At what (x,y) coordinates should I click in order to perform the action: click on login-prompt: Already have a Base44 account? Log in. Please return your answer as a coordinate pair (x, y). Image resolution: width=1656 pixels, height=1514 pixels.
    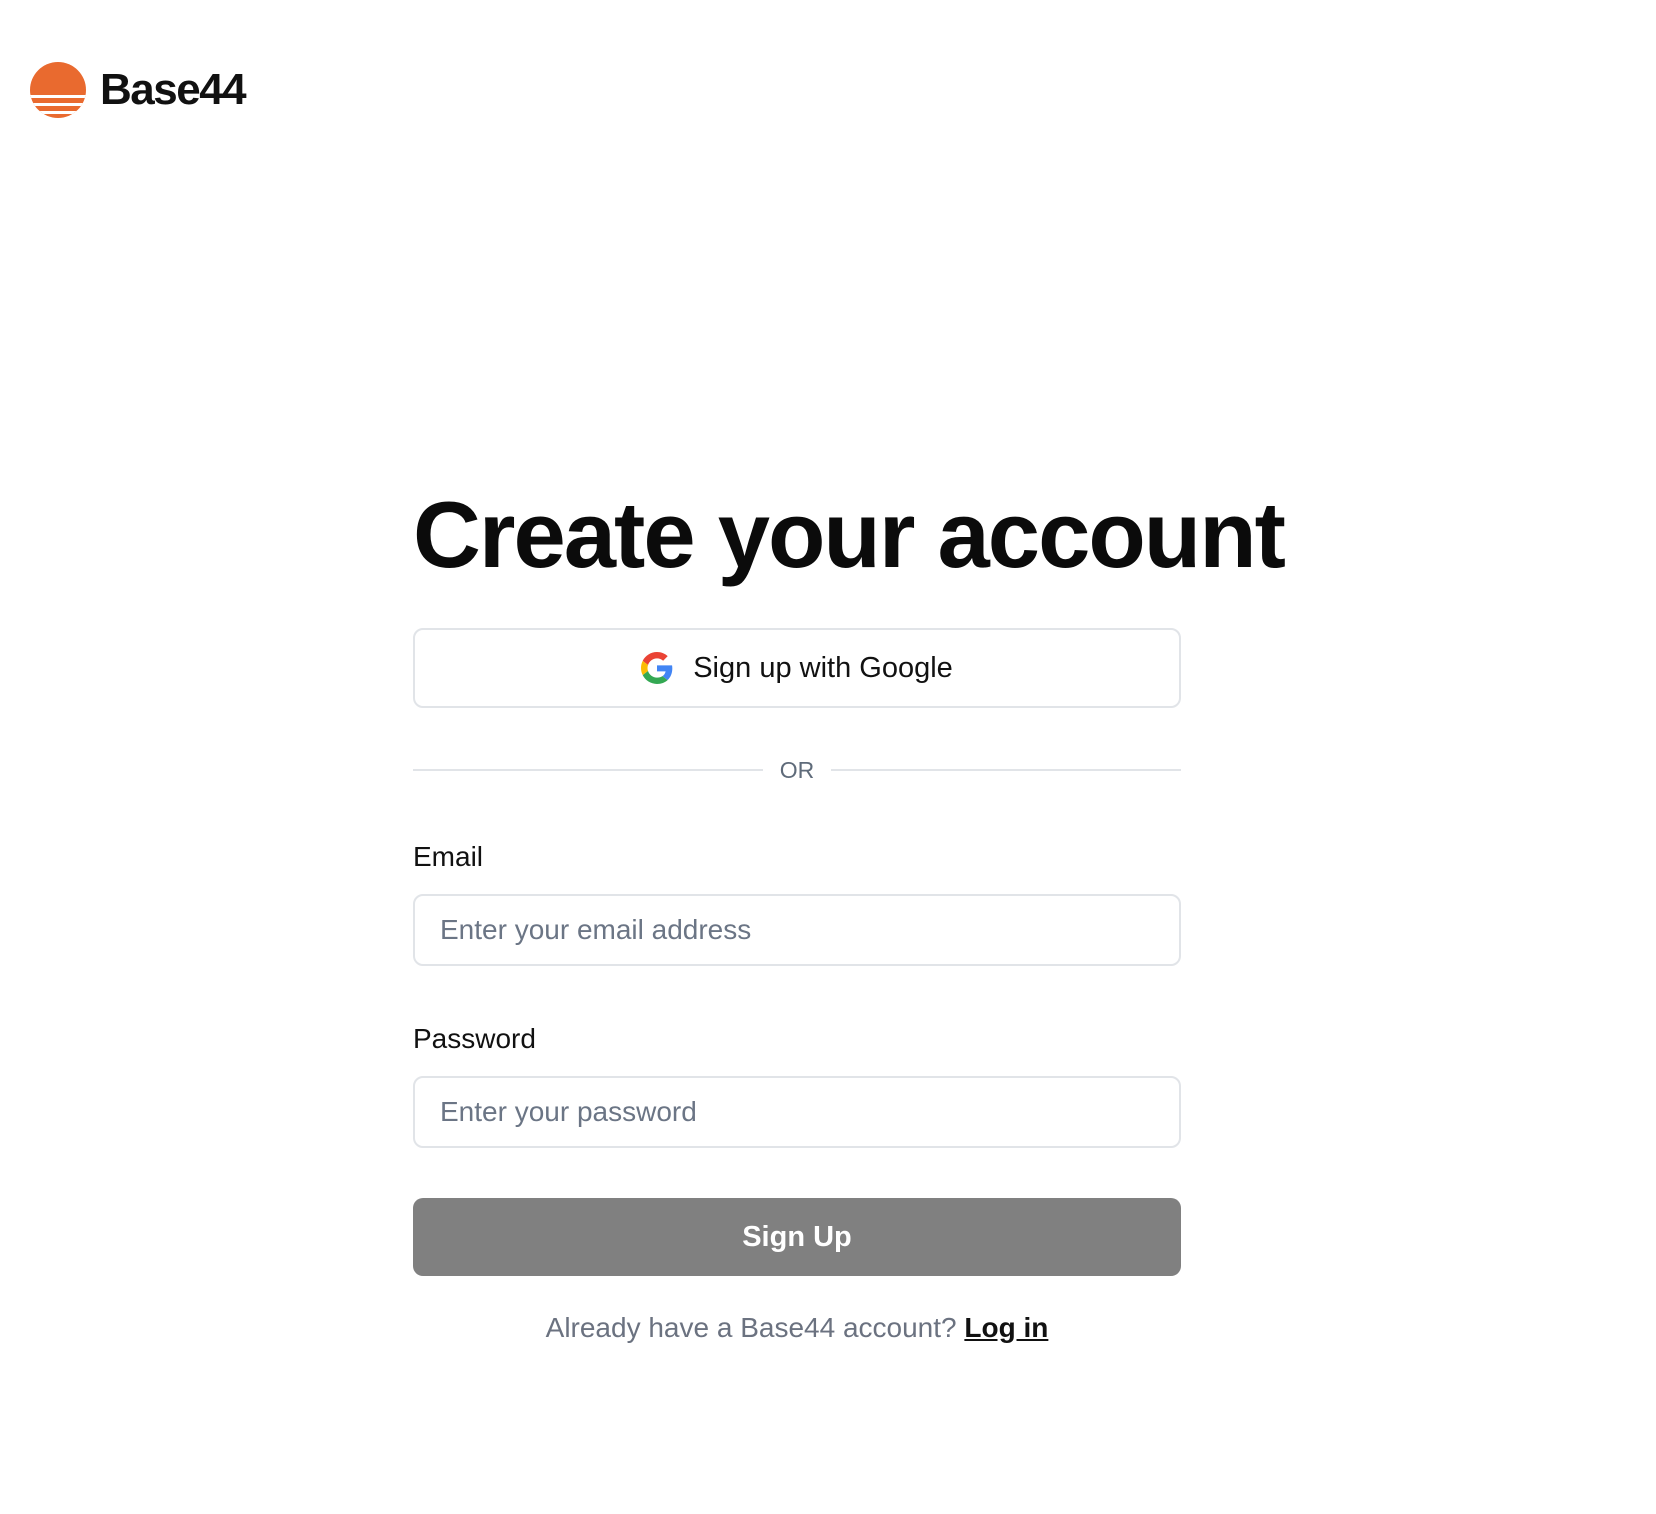
    Looking at the image, I should click on (797, 1328).